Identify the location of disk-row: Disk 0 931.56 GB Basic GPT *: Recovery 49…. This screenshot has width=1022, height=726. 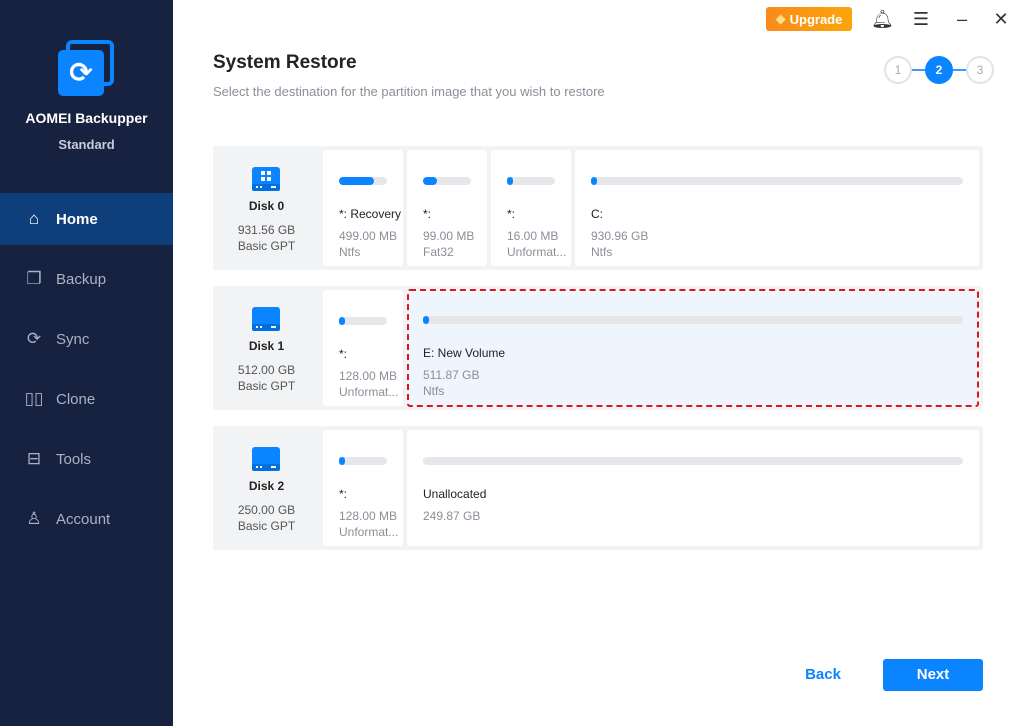
(598, 208).